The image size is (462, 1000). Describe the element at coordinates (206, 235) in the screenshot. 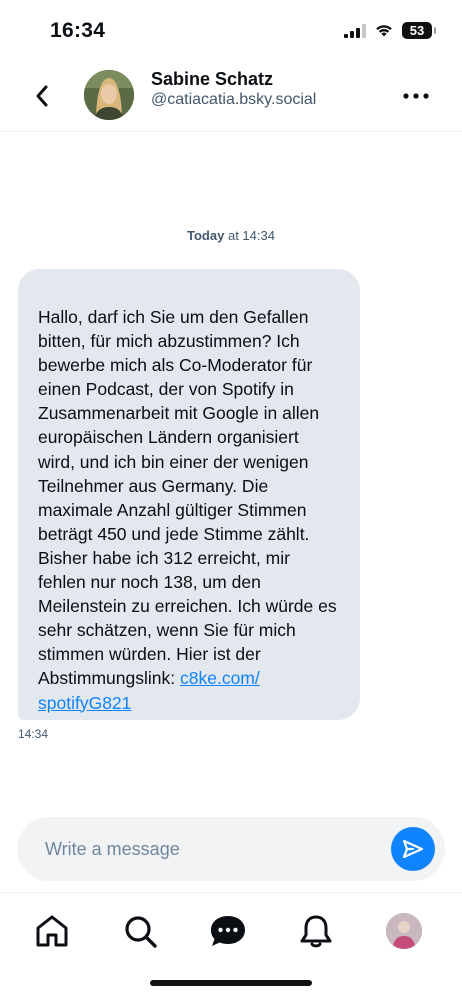

I see `date-day: Today` at that location.